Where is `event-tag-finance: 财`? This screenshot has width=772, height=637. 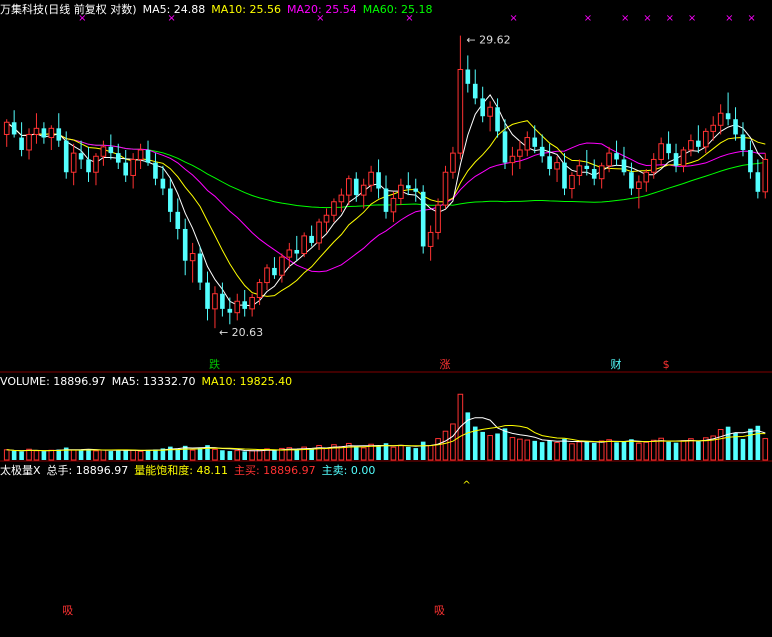 event-tag-finance: 财 is located at coordinates (616, 364).